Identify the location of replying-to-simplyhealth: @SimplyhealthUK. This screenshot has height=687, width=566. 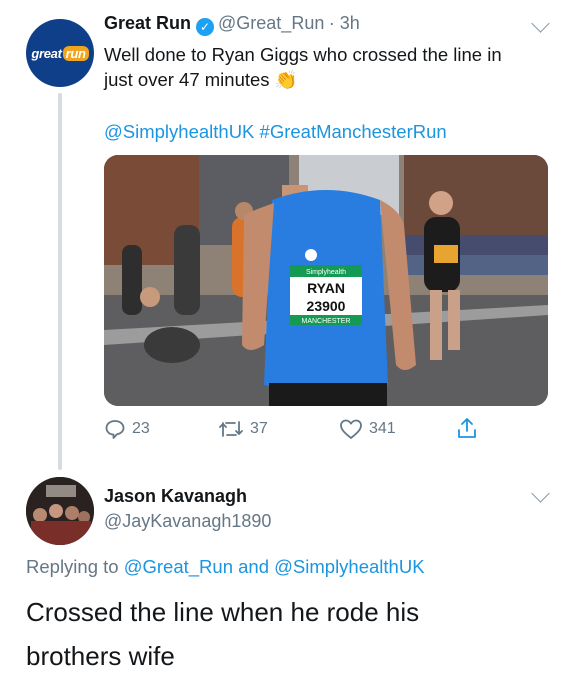
(349, 566).